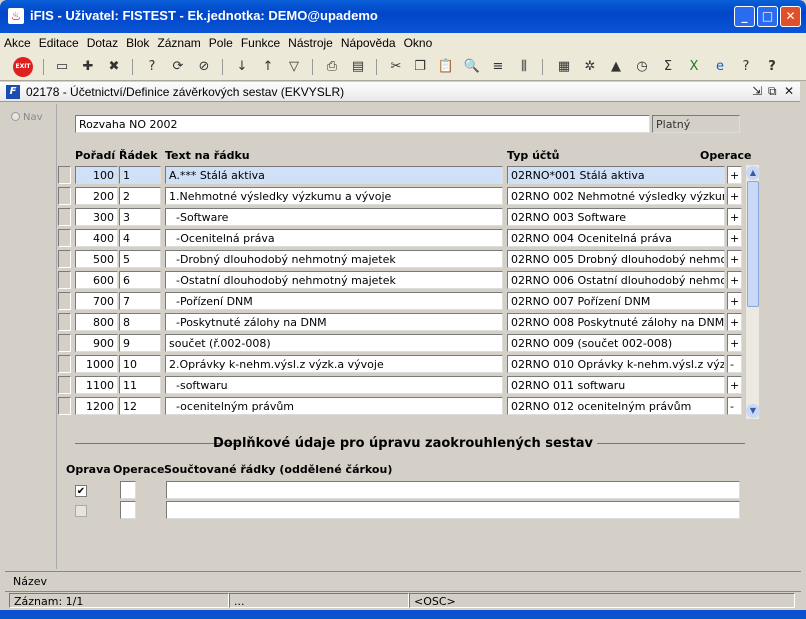 The height and width of the screenshot is (619, 806). Describe the element at coordinates (178, 67) in the screenshot. I see `execute-query-icon: ⟳` at that location.